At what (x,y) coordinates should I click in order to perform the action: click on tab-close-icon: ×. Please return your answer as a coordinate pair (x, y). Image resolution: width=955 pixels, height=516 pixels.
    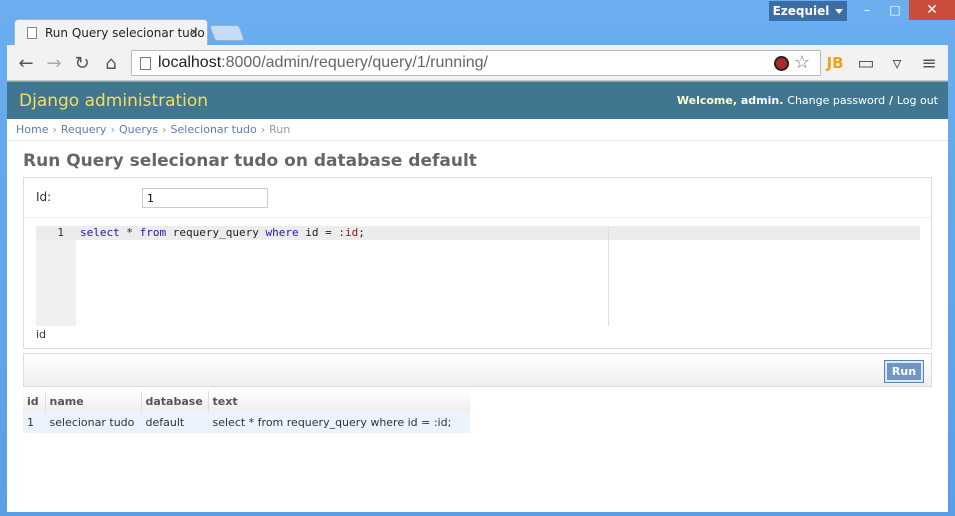
    Looking at the image, I should click on (194, 32).